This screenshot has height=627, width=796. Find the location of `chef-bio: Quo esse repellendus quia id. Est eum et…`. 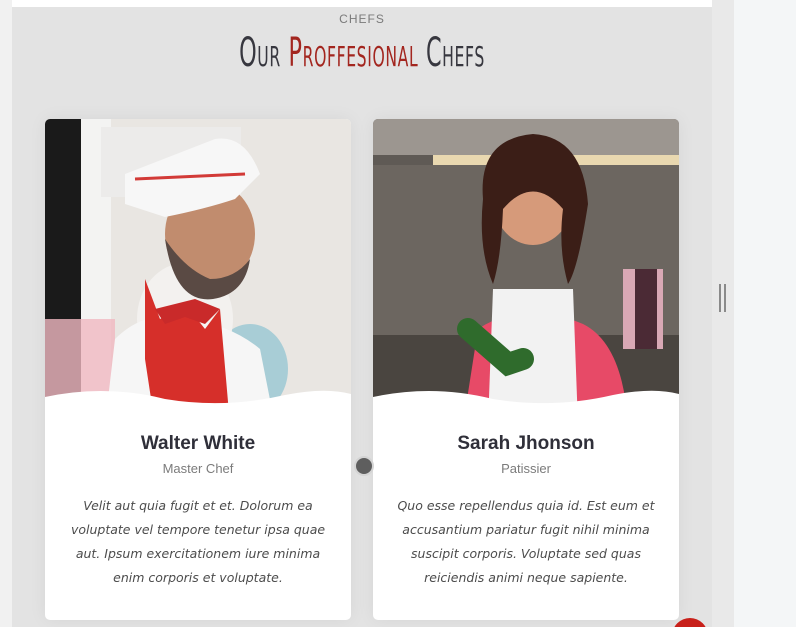

chef-bio: Quo esse repellendus quia id. Est eum et… is located at coordinates (526, 541).